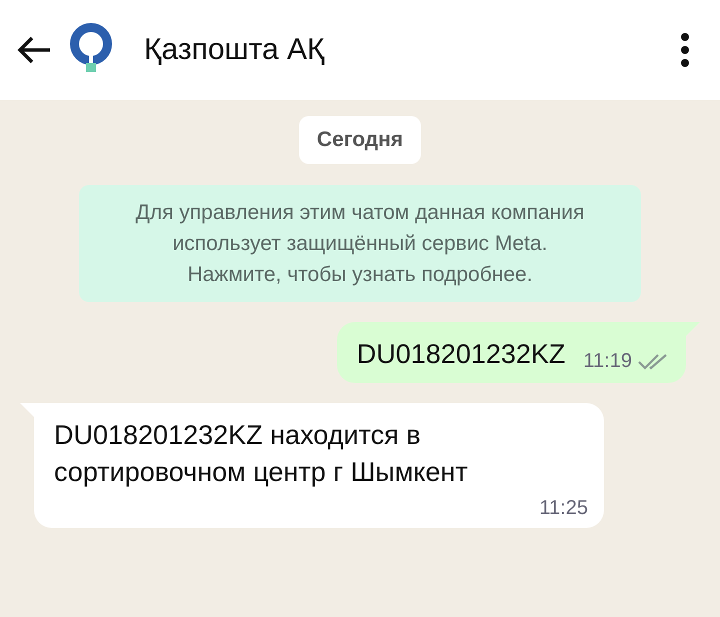 Image resolution: width=720 pixels, height=617 pixels. I want to click on message-text: DU018201232KZ, so click(461, 354).